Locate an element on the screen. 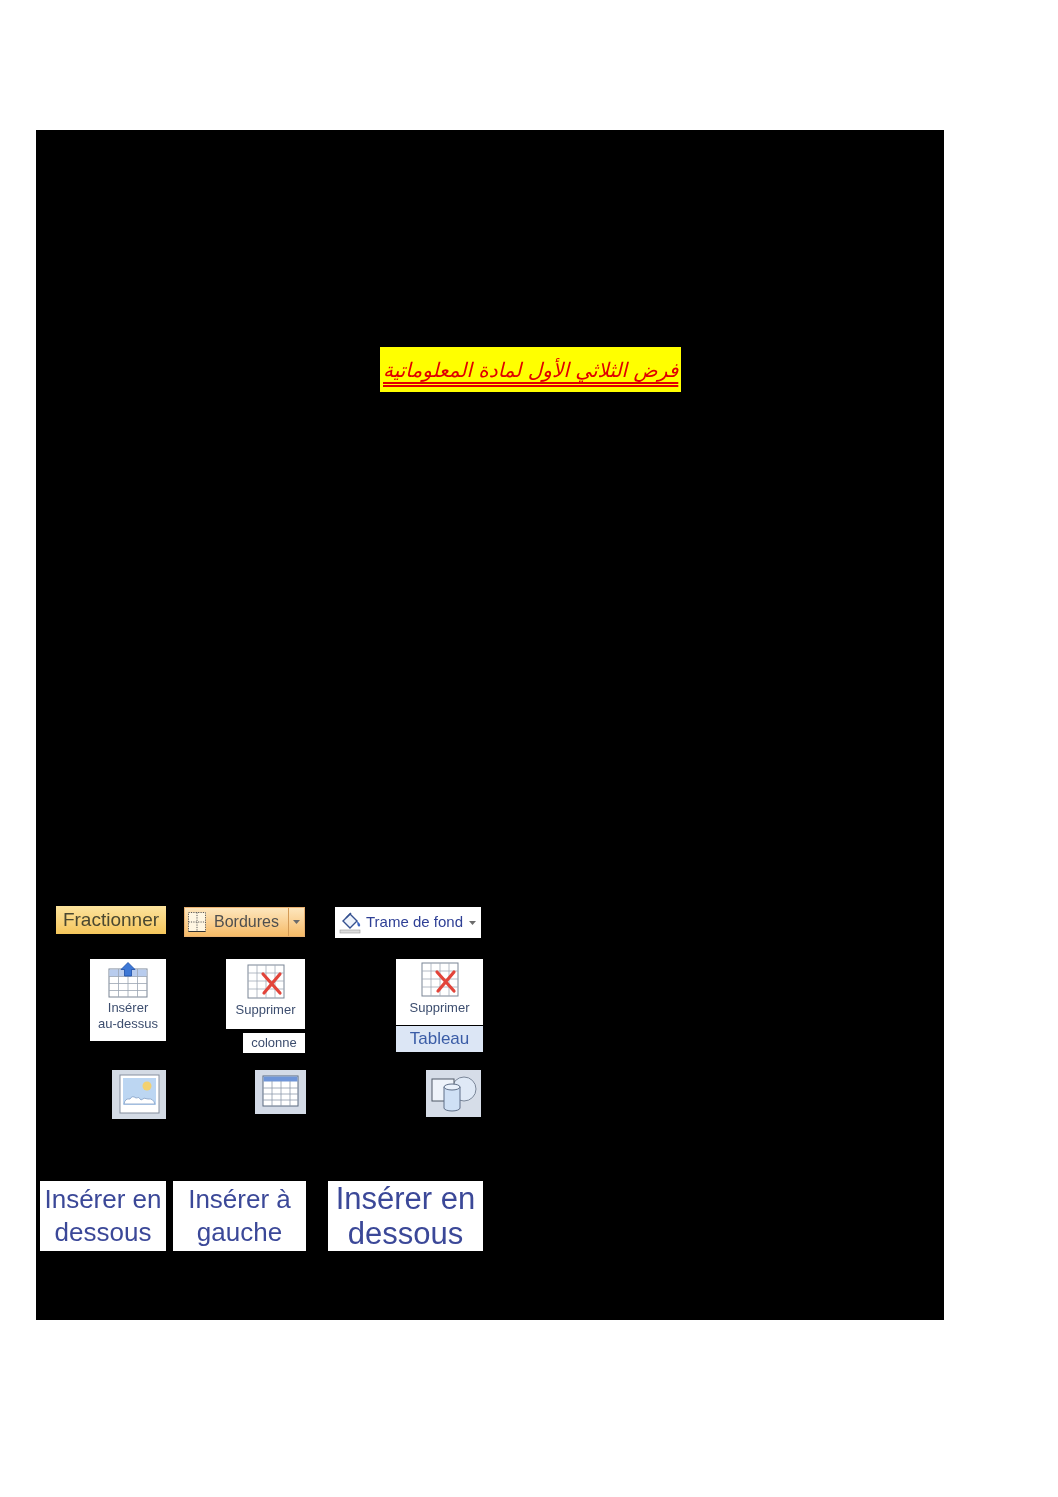 The height and width of the screenshot is (1497, 1058). picture-icon is located at coordinates (139, 1094).